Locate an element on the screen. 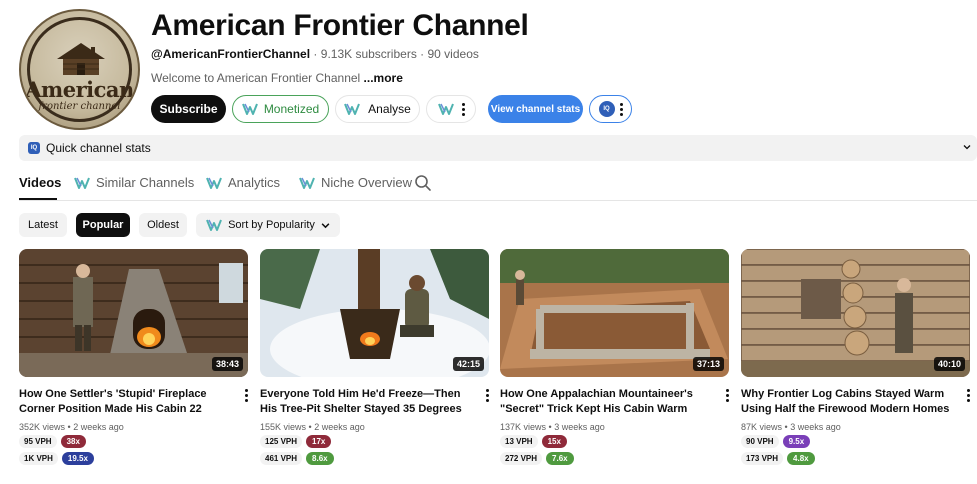  view-count: 155K views is located at coordinates (283, 427).